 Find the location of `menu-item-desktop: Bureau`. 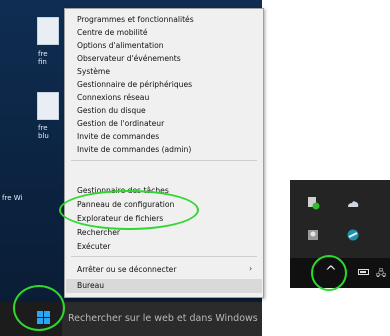

menu-item-desktop: Bureau is located at coordinates (90, 287).